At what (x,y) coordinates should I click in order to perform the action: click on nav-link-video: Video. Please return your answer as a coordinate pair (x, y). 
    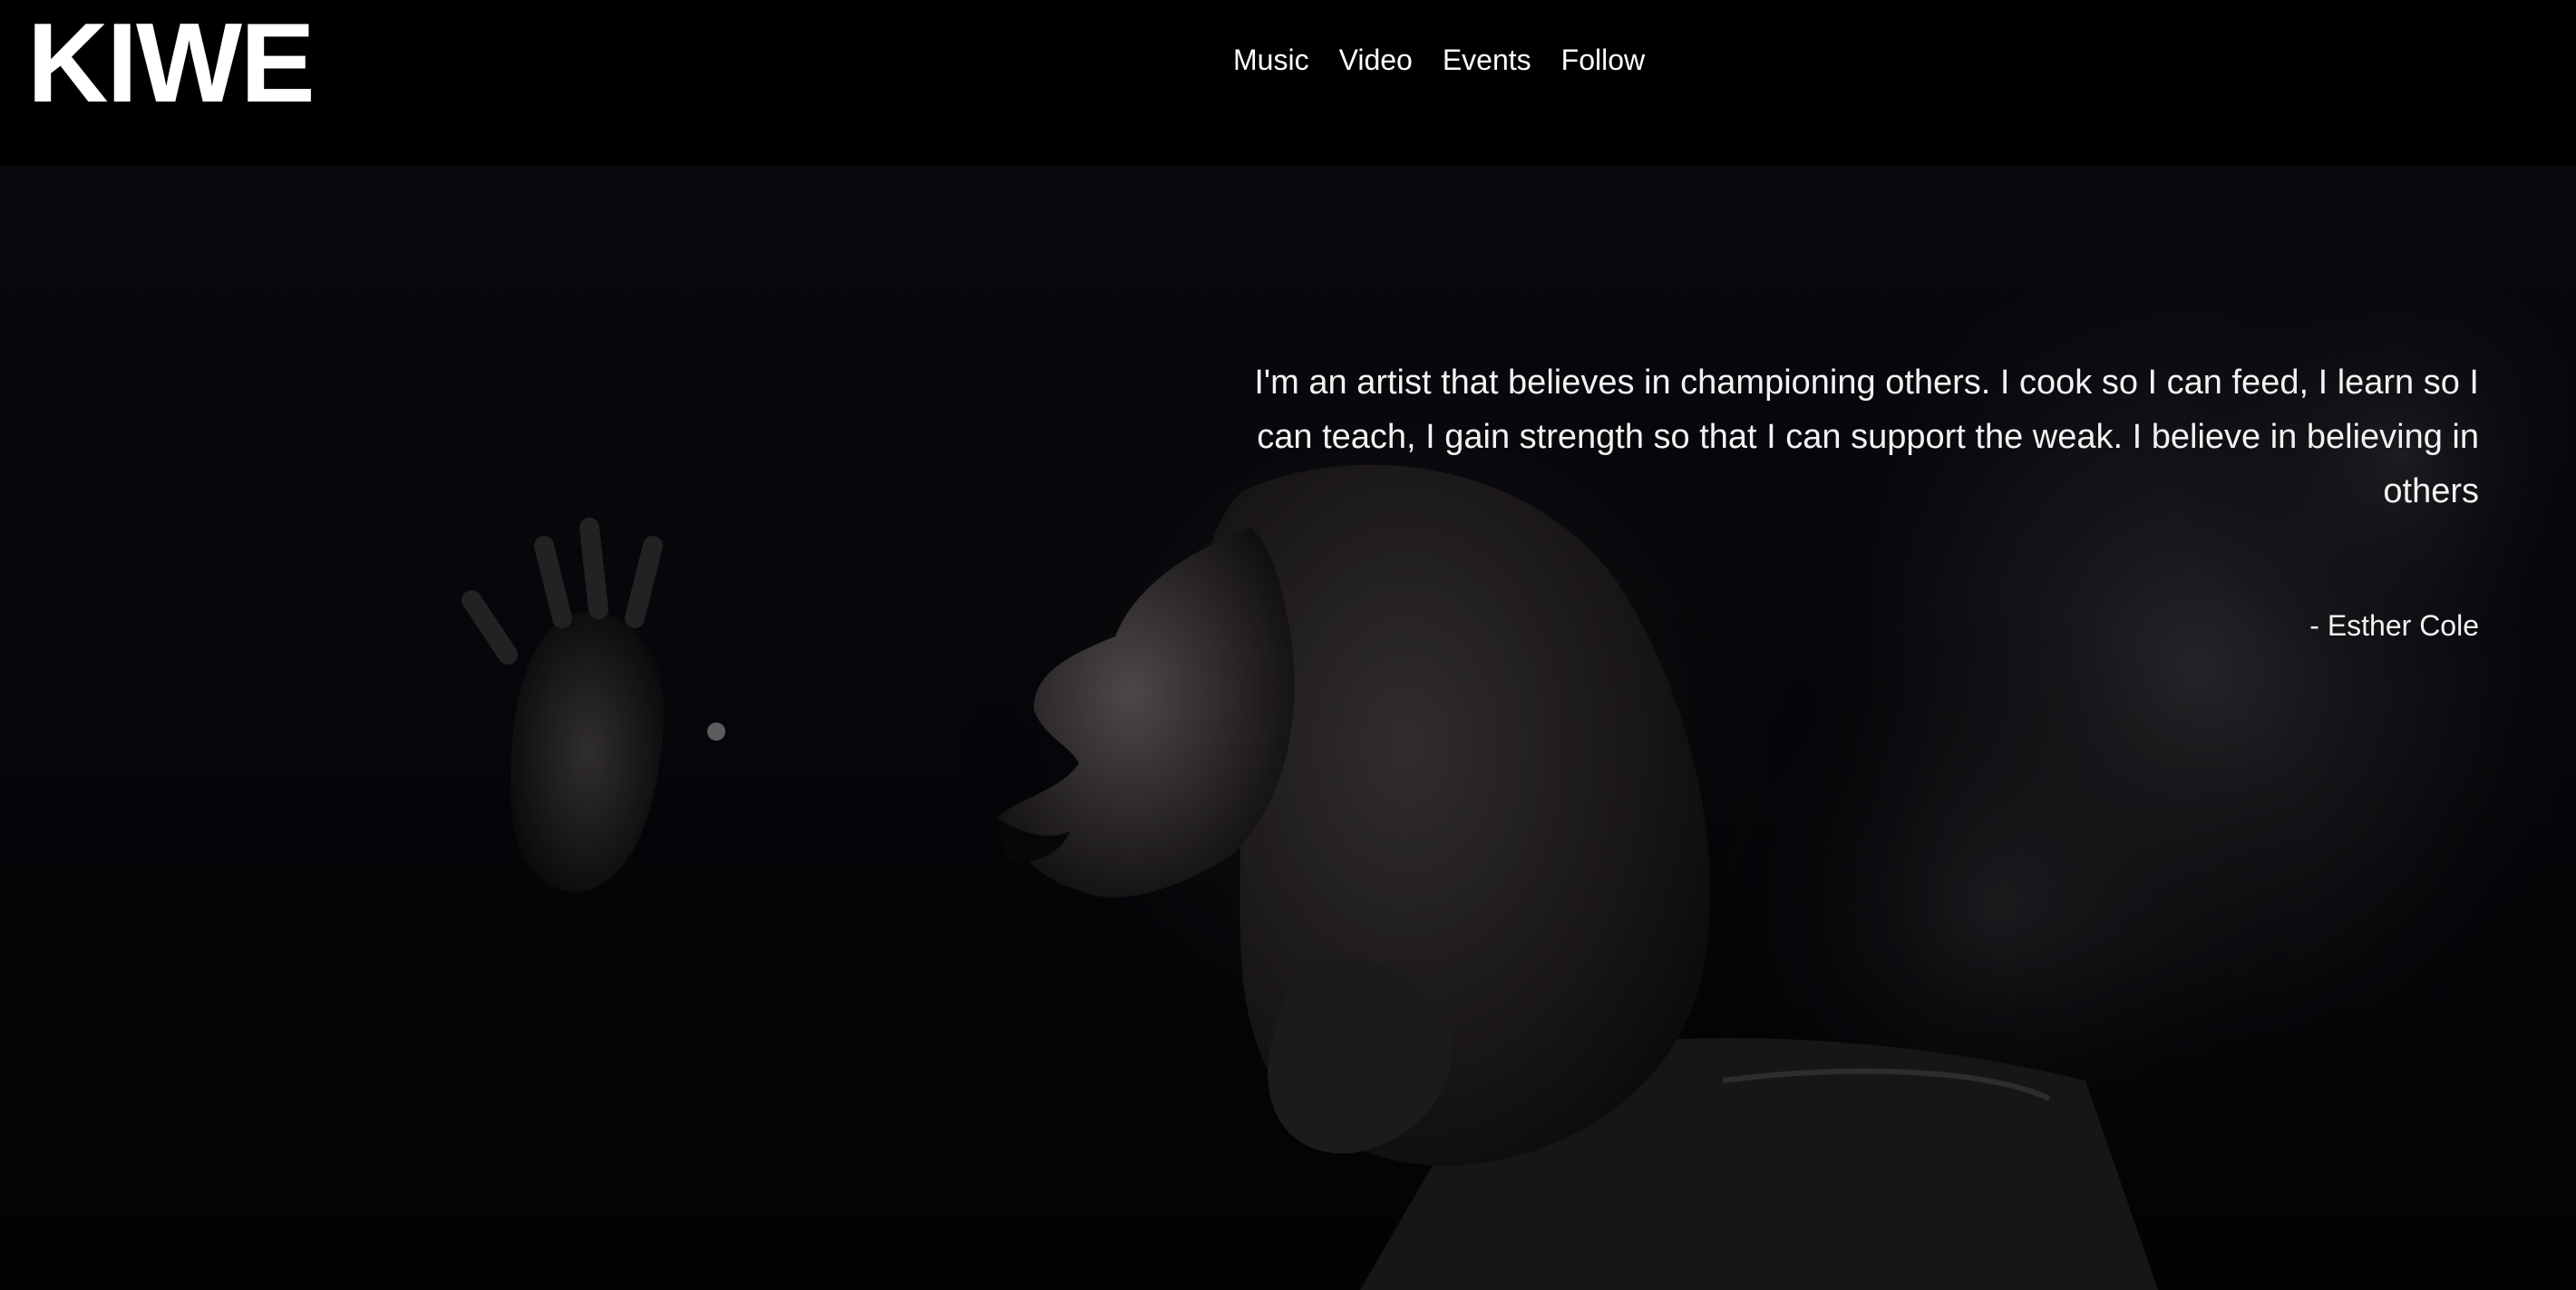
    Looking at the image, I should click on (1376, 60).